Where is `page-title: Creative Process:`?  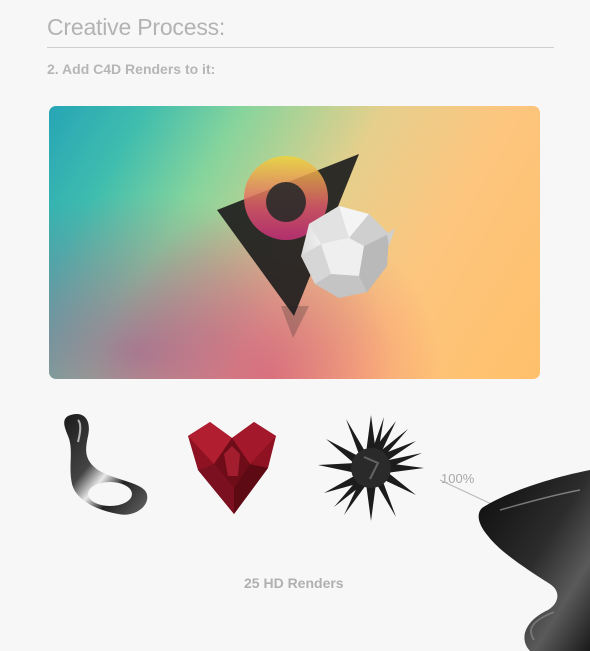
page-title: Creative Process: is located at coordinates (136, 27).